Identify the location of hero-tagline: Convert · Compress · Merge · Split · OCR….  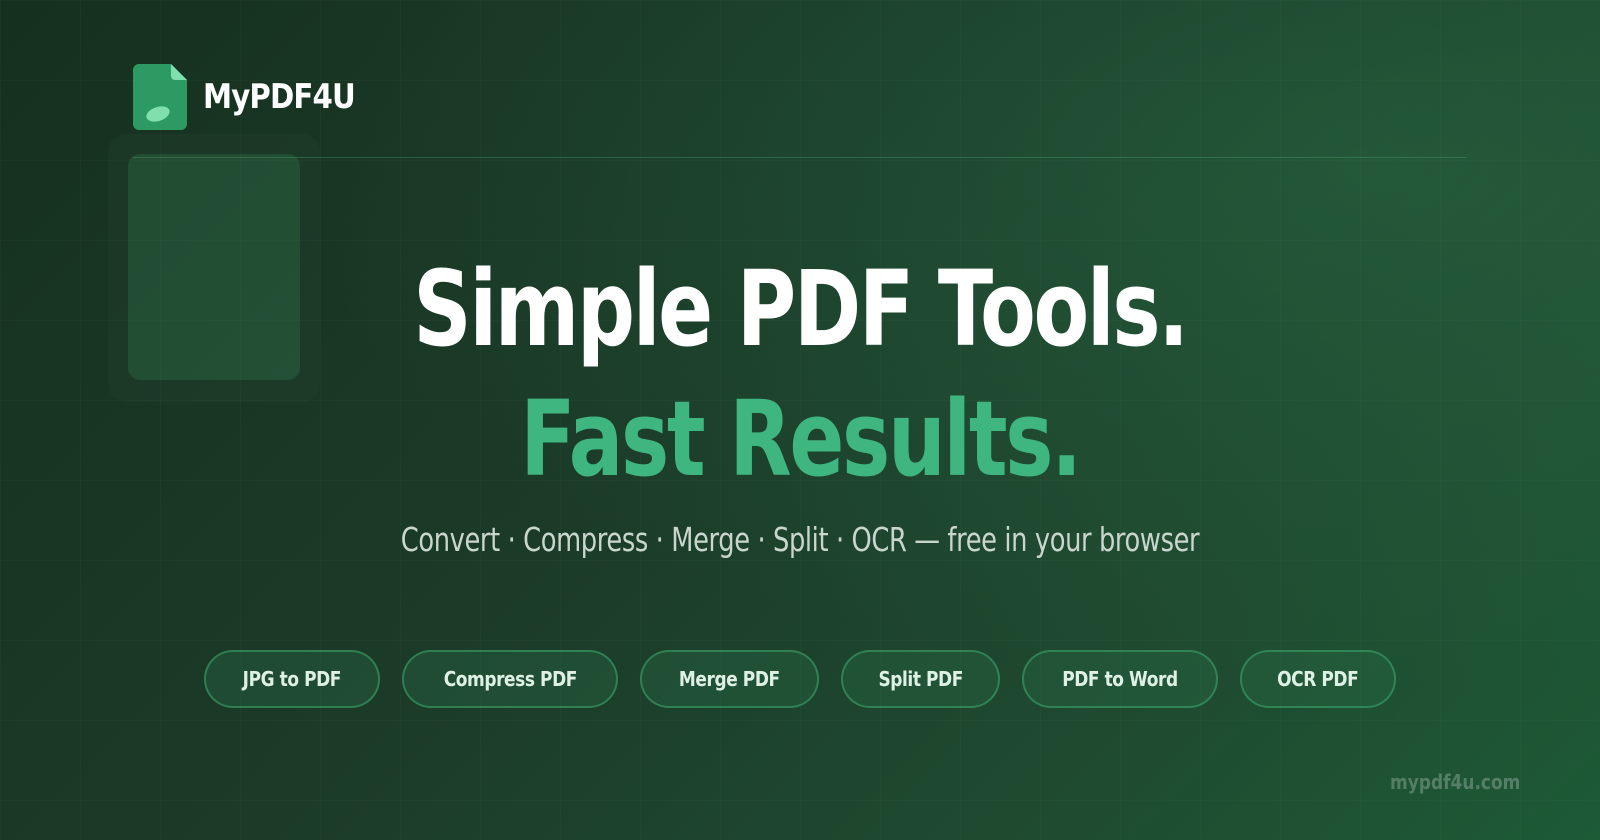
(800, 539).